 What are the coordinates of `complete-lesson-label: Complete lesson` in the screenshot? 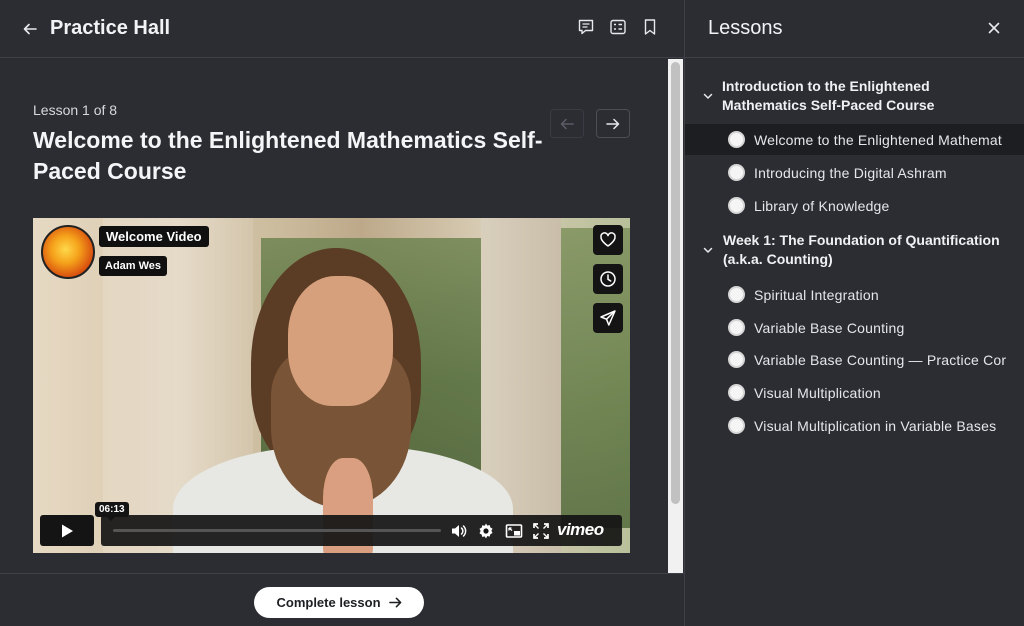 It's located at (328, 602).